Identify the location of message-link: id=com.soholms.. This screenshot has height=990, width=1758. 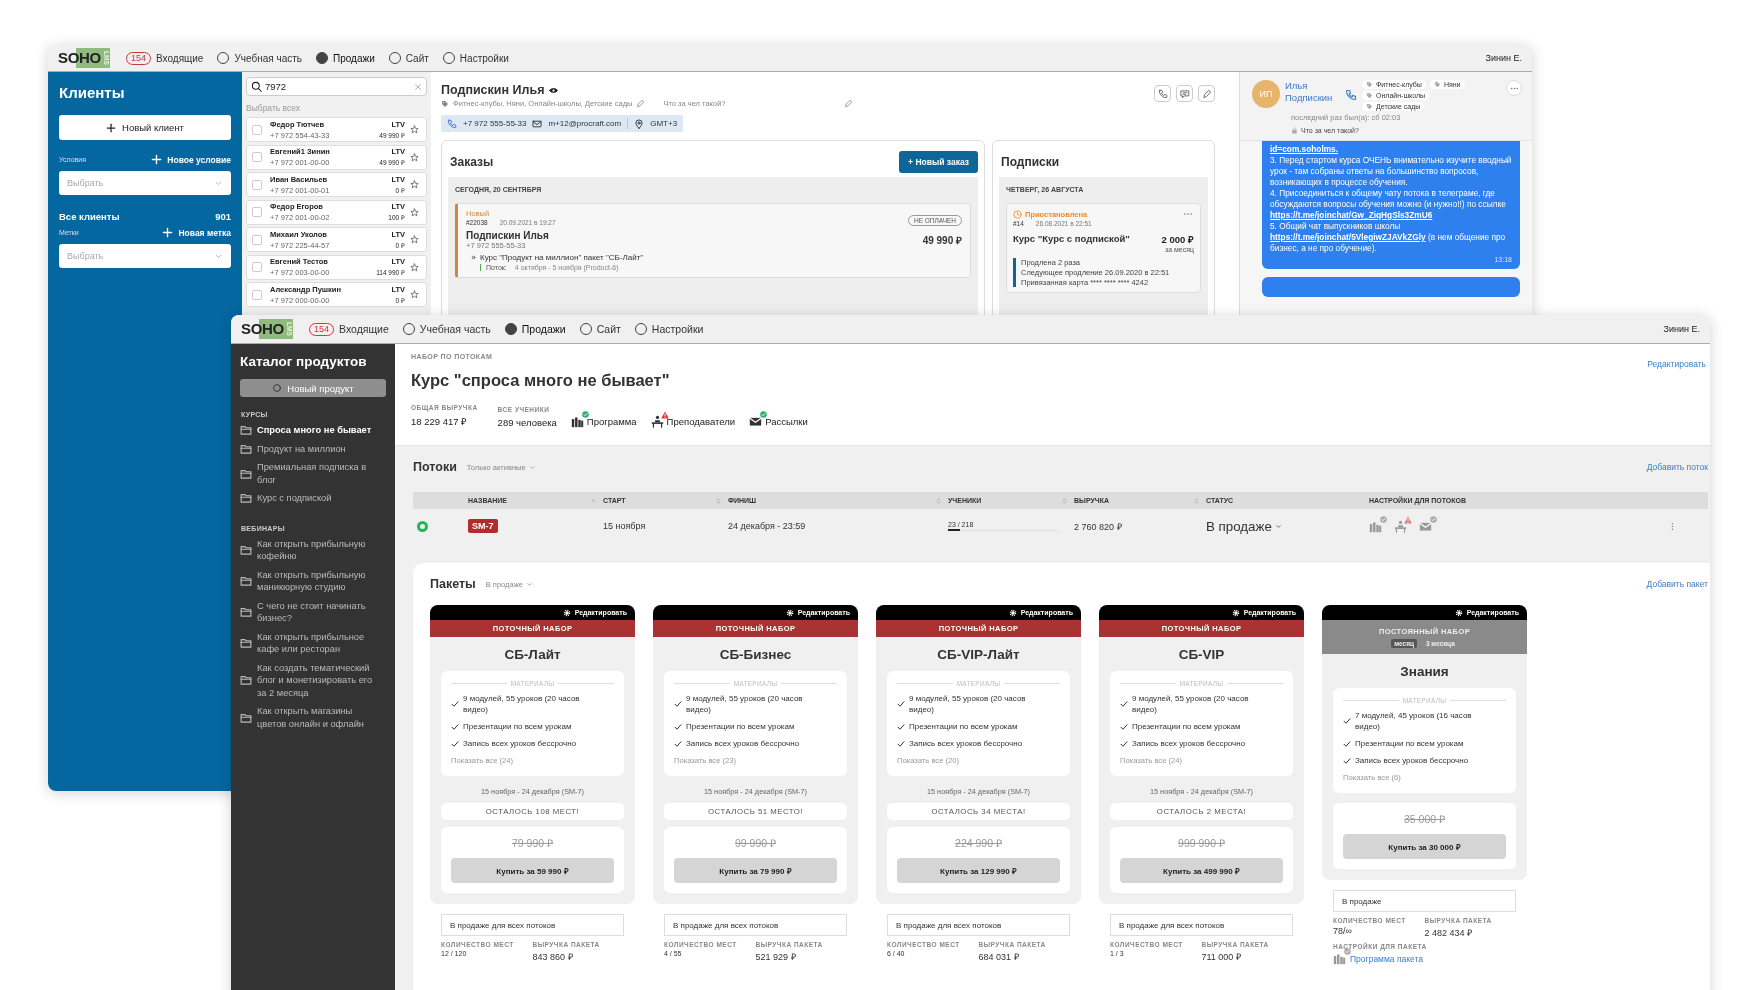
(1304, 149).